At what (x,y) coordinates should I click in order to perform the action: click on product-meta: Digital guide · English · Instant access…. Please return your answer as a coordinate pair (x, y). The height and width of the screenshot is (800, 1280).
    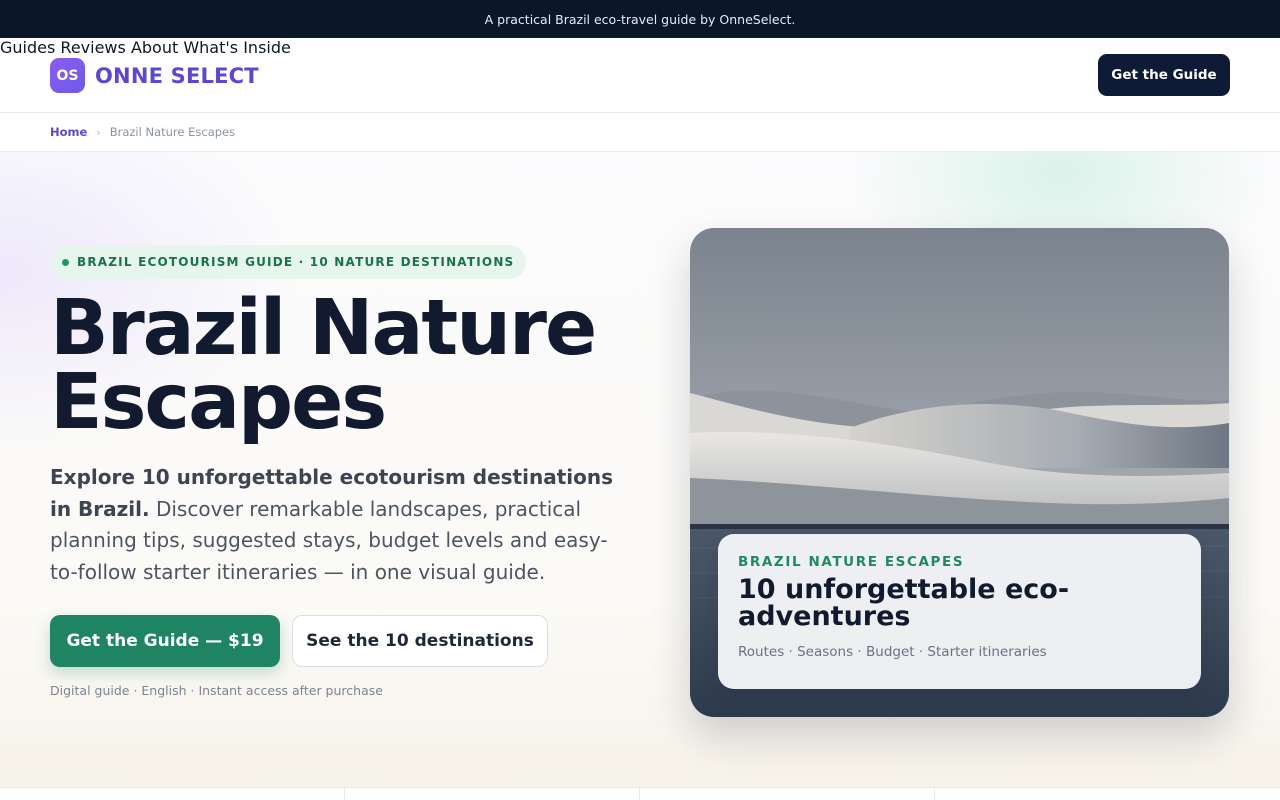
    Looking at the image, I should click on (216, 690).